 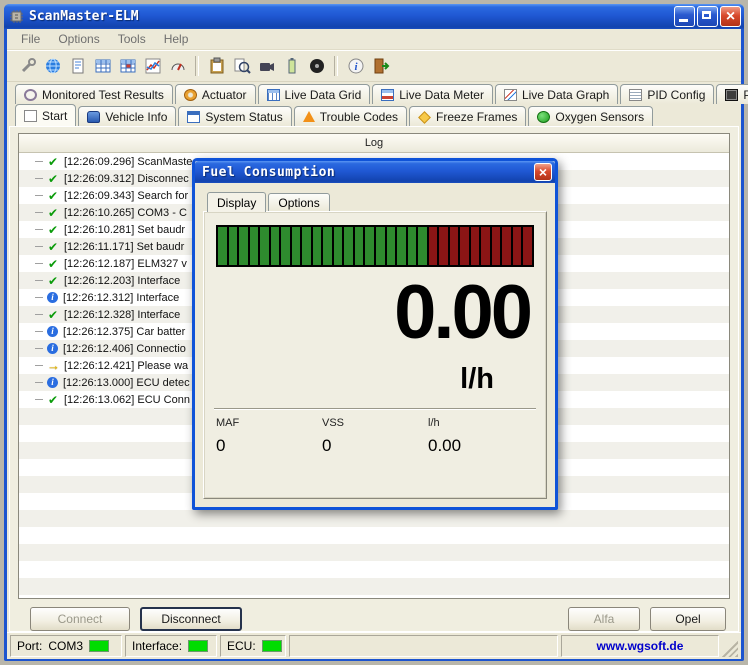 I want to click on tab-label: PID Config, so click(x=676, y=94).